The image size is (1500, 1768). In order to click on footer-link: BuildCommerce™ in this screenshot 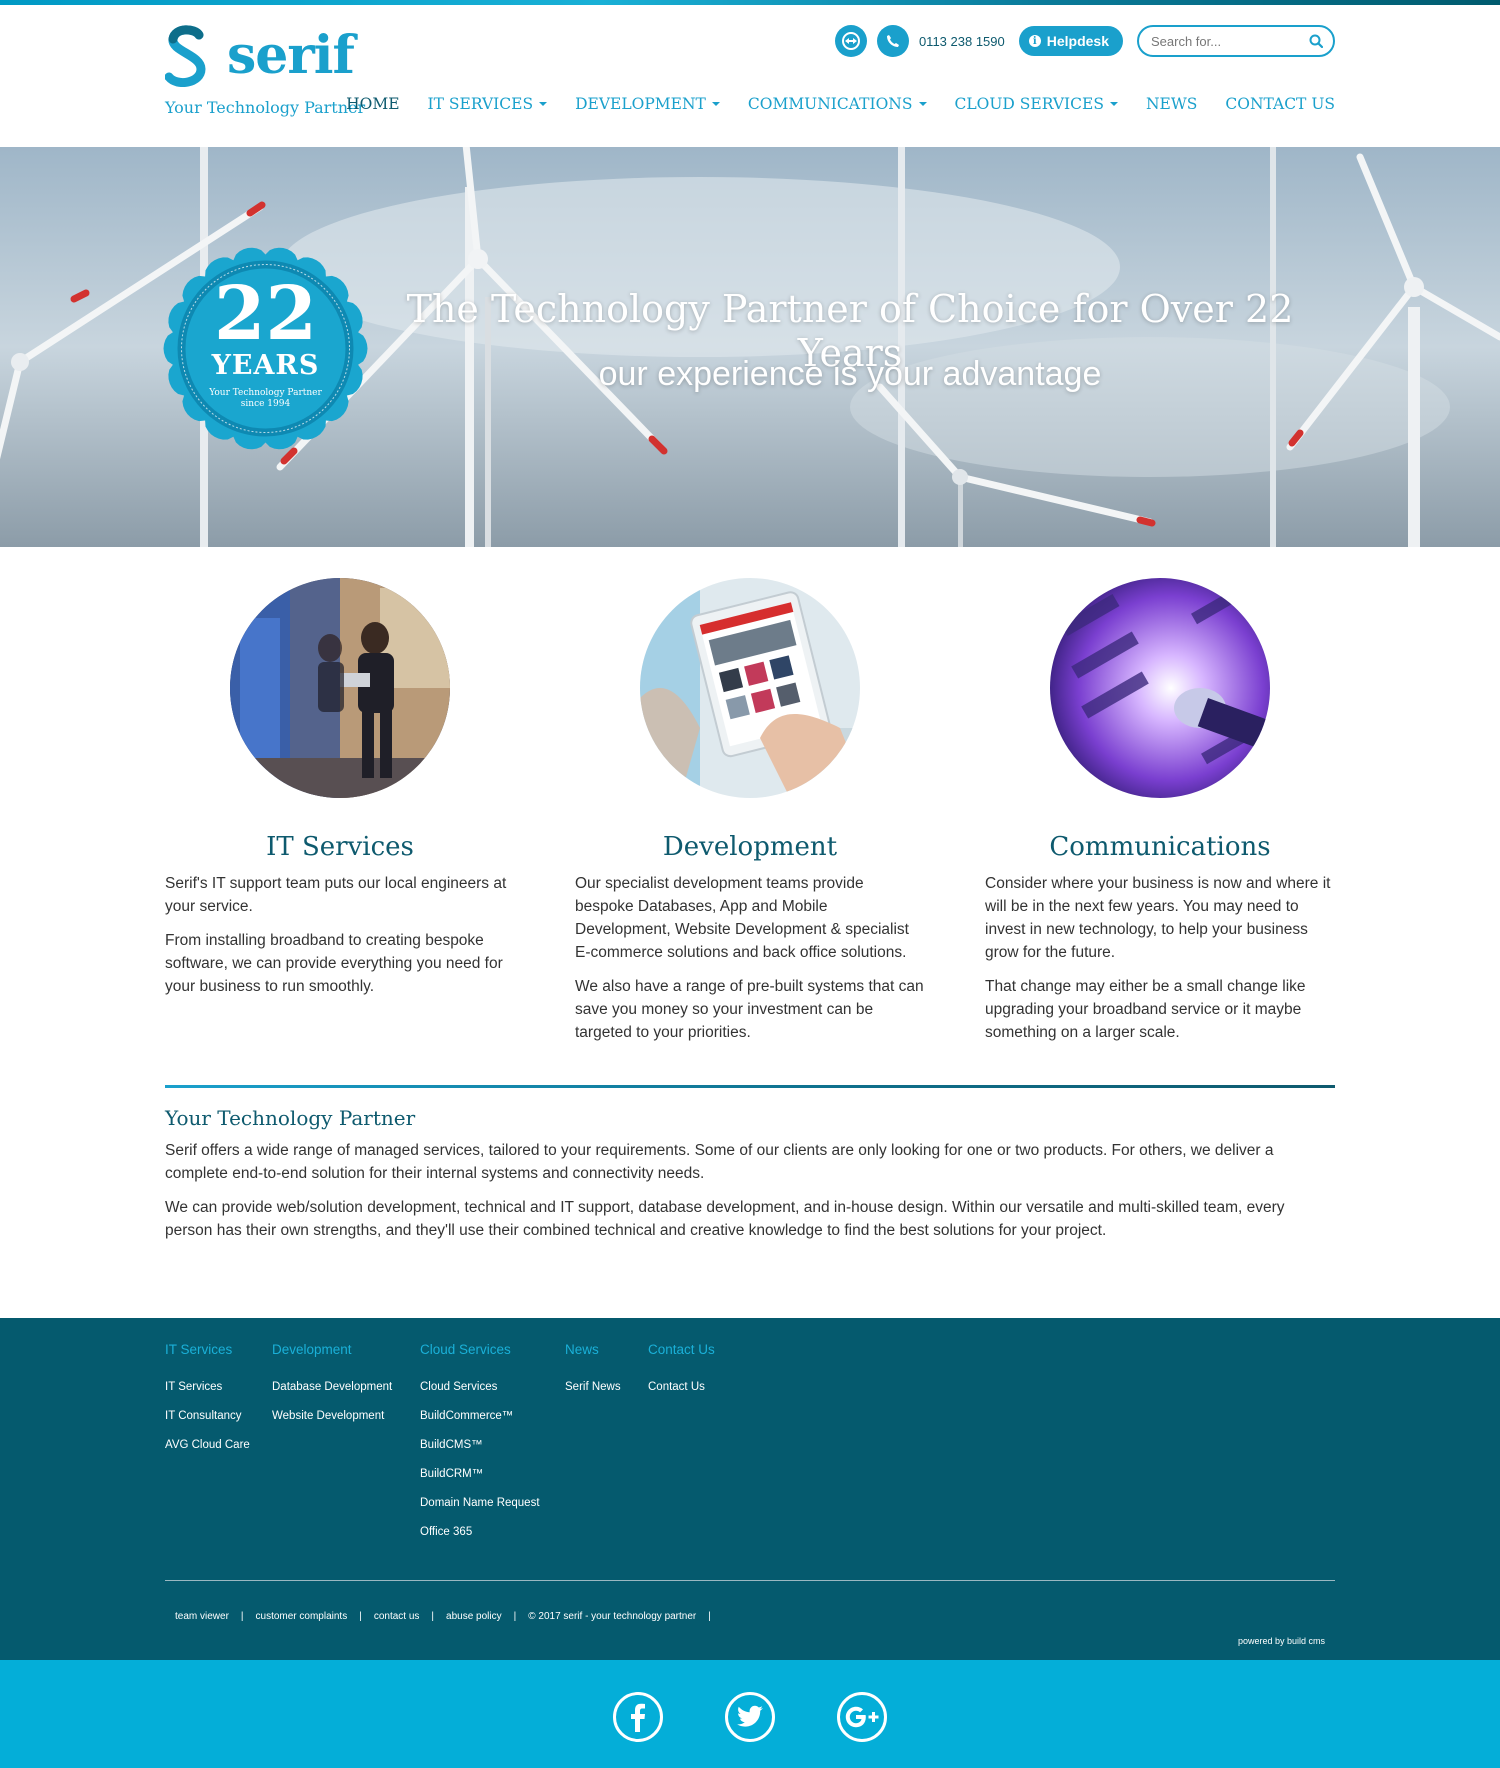, I will do `click(480, 1416)`.